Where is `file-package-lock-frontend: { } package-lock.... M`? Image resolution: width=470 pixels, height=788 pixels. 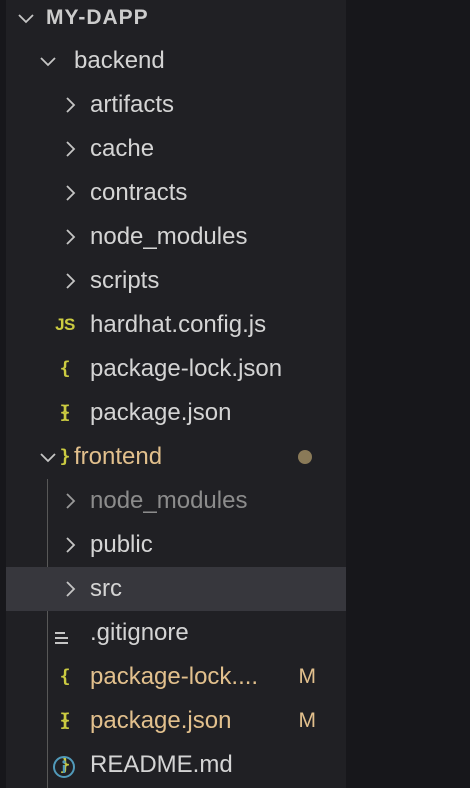
file-package-lock-frontend: { } package-lock.... M is located at coordinates (176, 693).